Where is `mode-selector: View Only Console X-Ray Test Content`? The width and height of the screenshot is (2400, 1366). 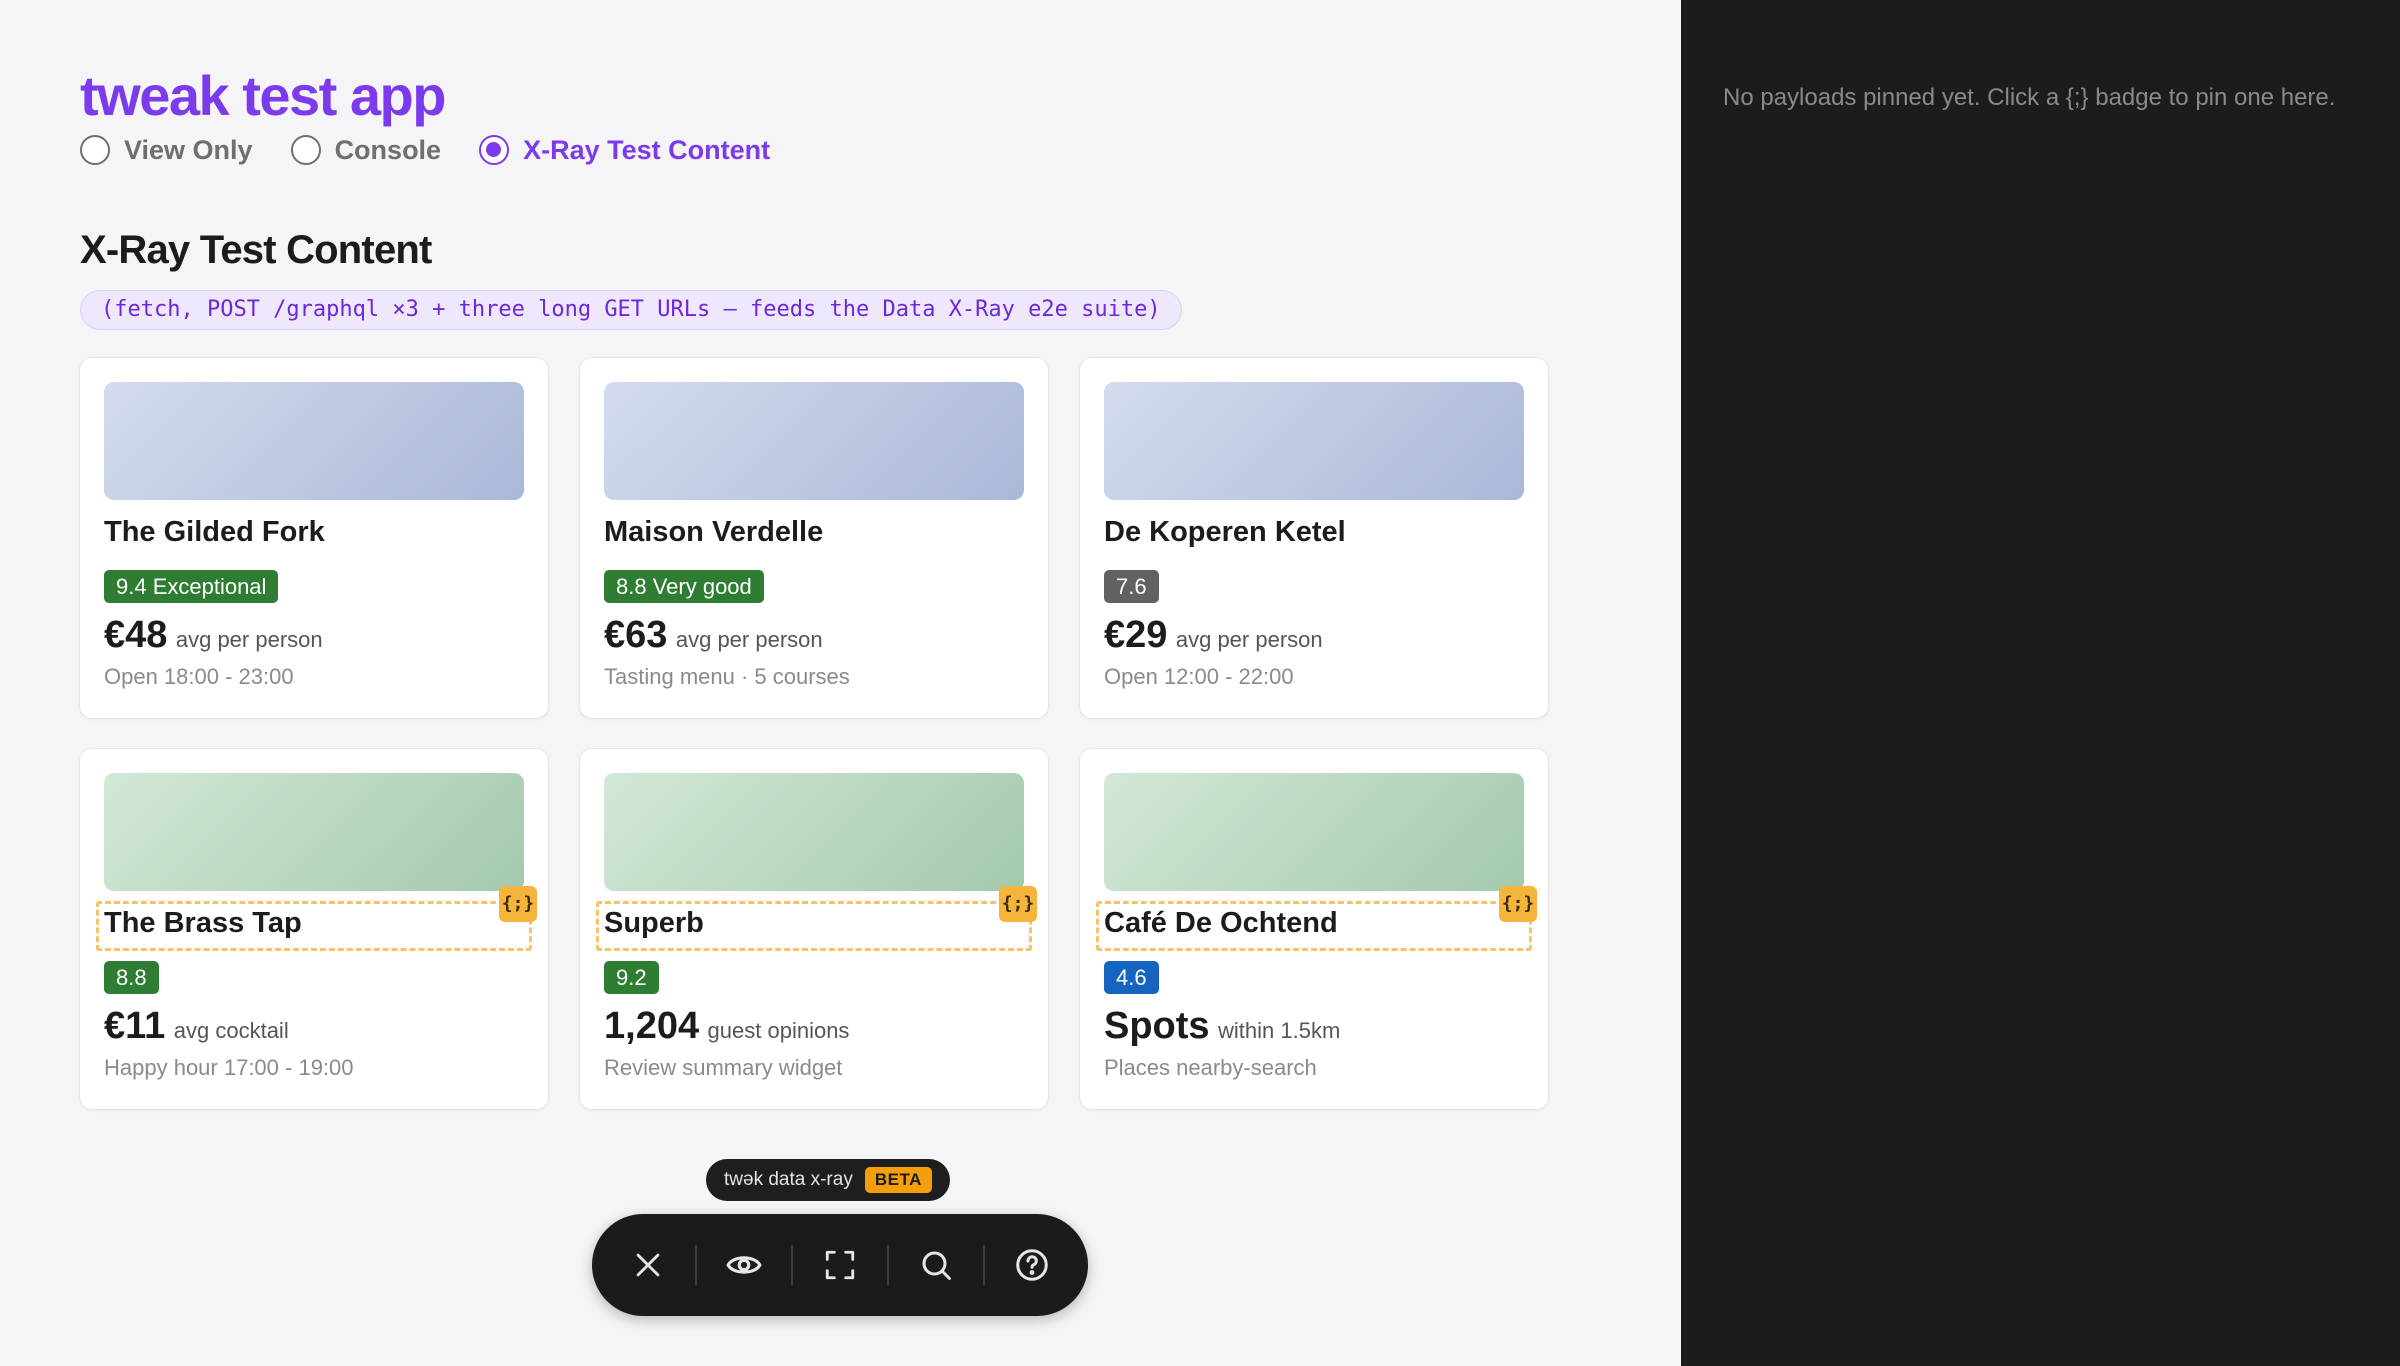 mode-selector: View Only Console X-Ray Test Content is located at coordinates (425, 150).